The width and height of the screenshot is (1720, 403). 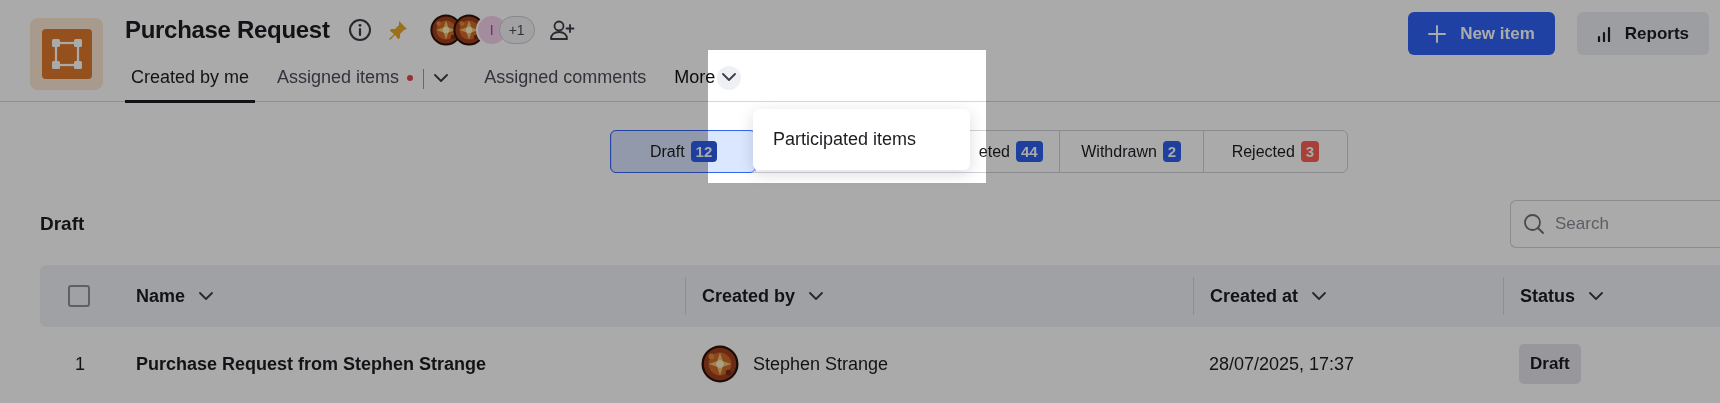 I want to click on column-header: Created by, so click(x=749, y=296).